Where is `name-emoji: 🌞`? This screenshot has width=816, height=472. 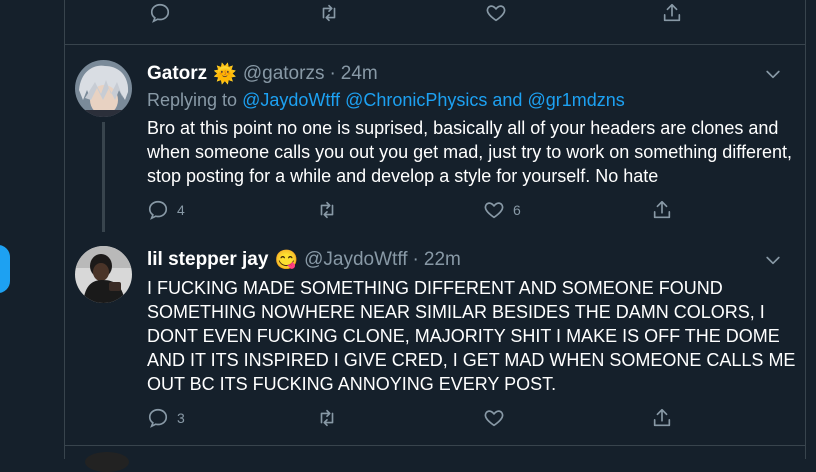
name-emoji: 🌞 is located at coordinates (225, 74).